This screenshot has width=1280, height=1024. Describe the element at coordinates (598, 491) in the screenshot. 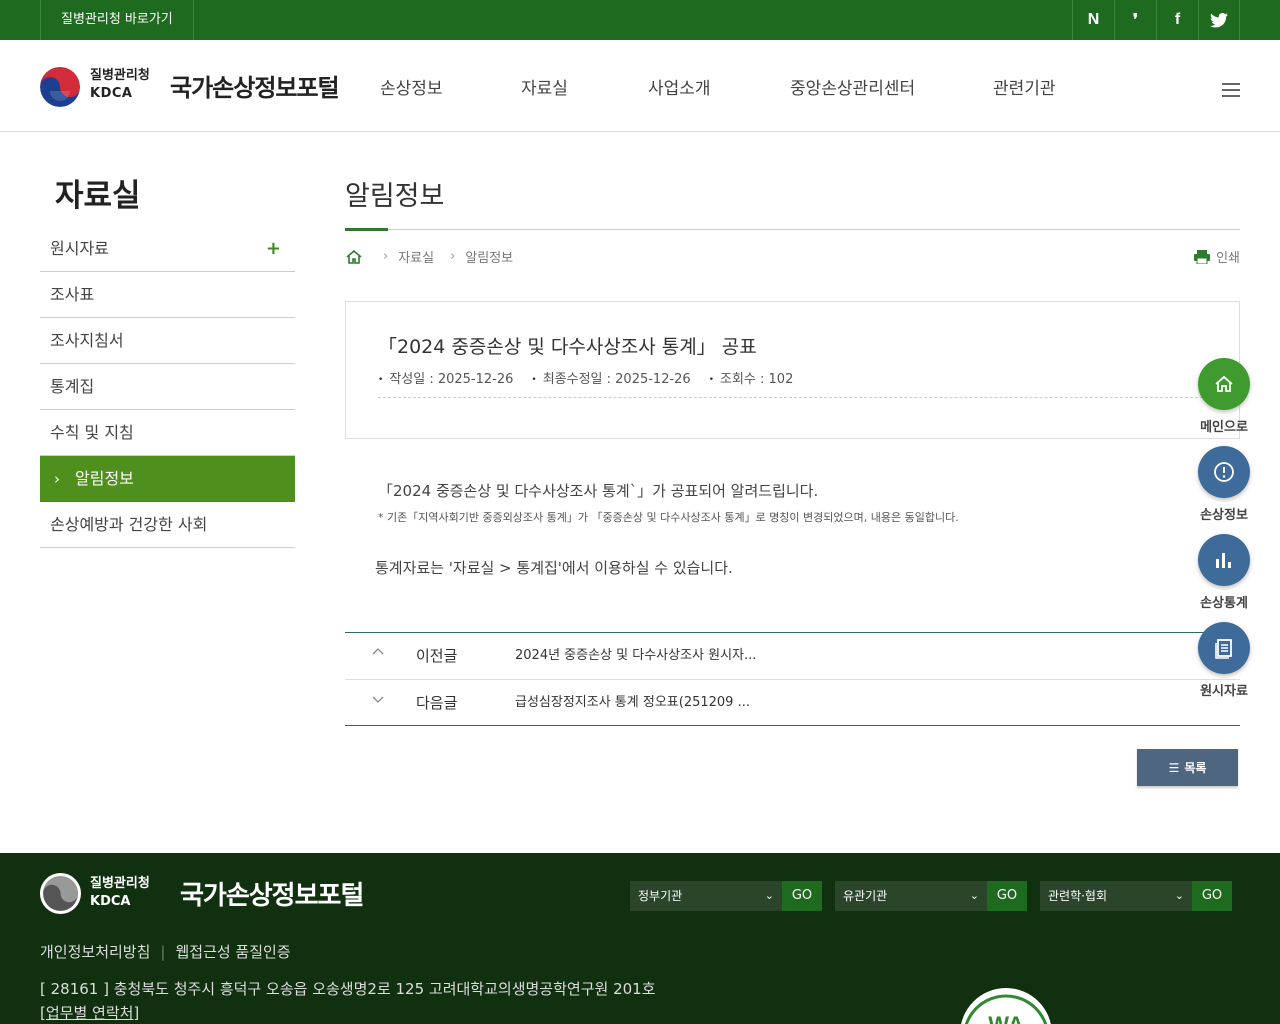

I see `post-body-line: 「2024 중증손상 및 다수사상조사 통계`」가 공표되어 알려드립니다.` at that location.